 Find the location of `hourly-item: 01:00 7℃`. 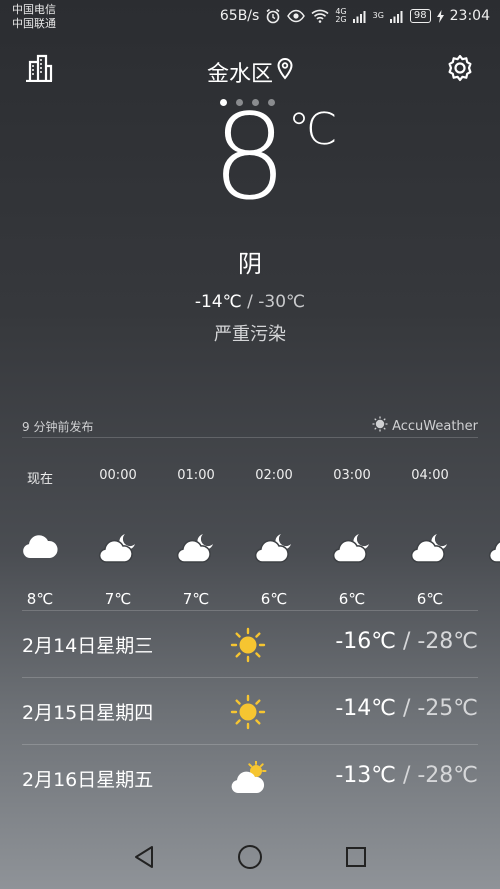

hourly-item: 01:00 7℃ is located at coordinates (196, 538).